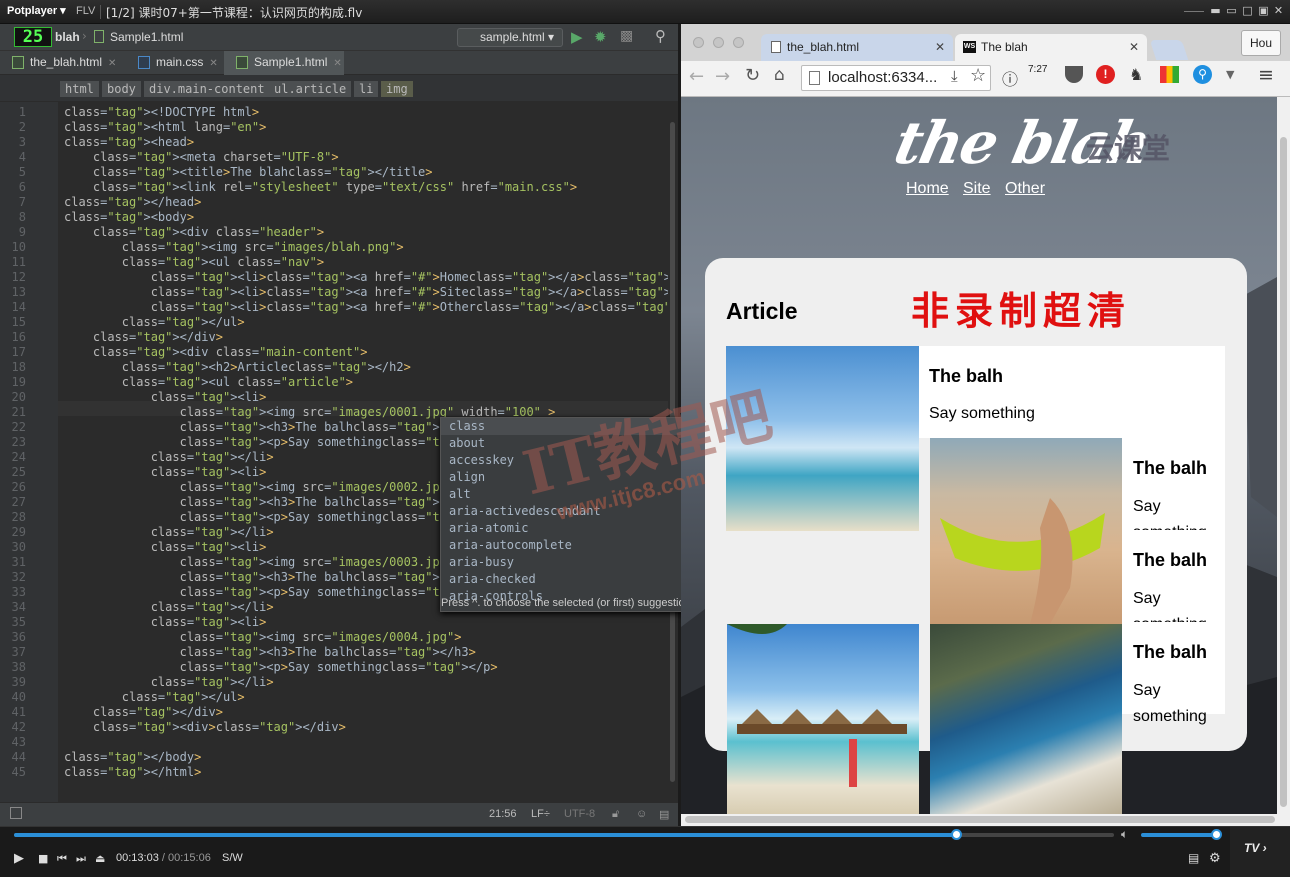 The image size is (1290, 877). Describe the element at coordinates (320, 637) in the screenshot. I see `code-line: class="tag"><img src="images/0004.jpg">` at that location.